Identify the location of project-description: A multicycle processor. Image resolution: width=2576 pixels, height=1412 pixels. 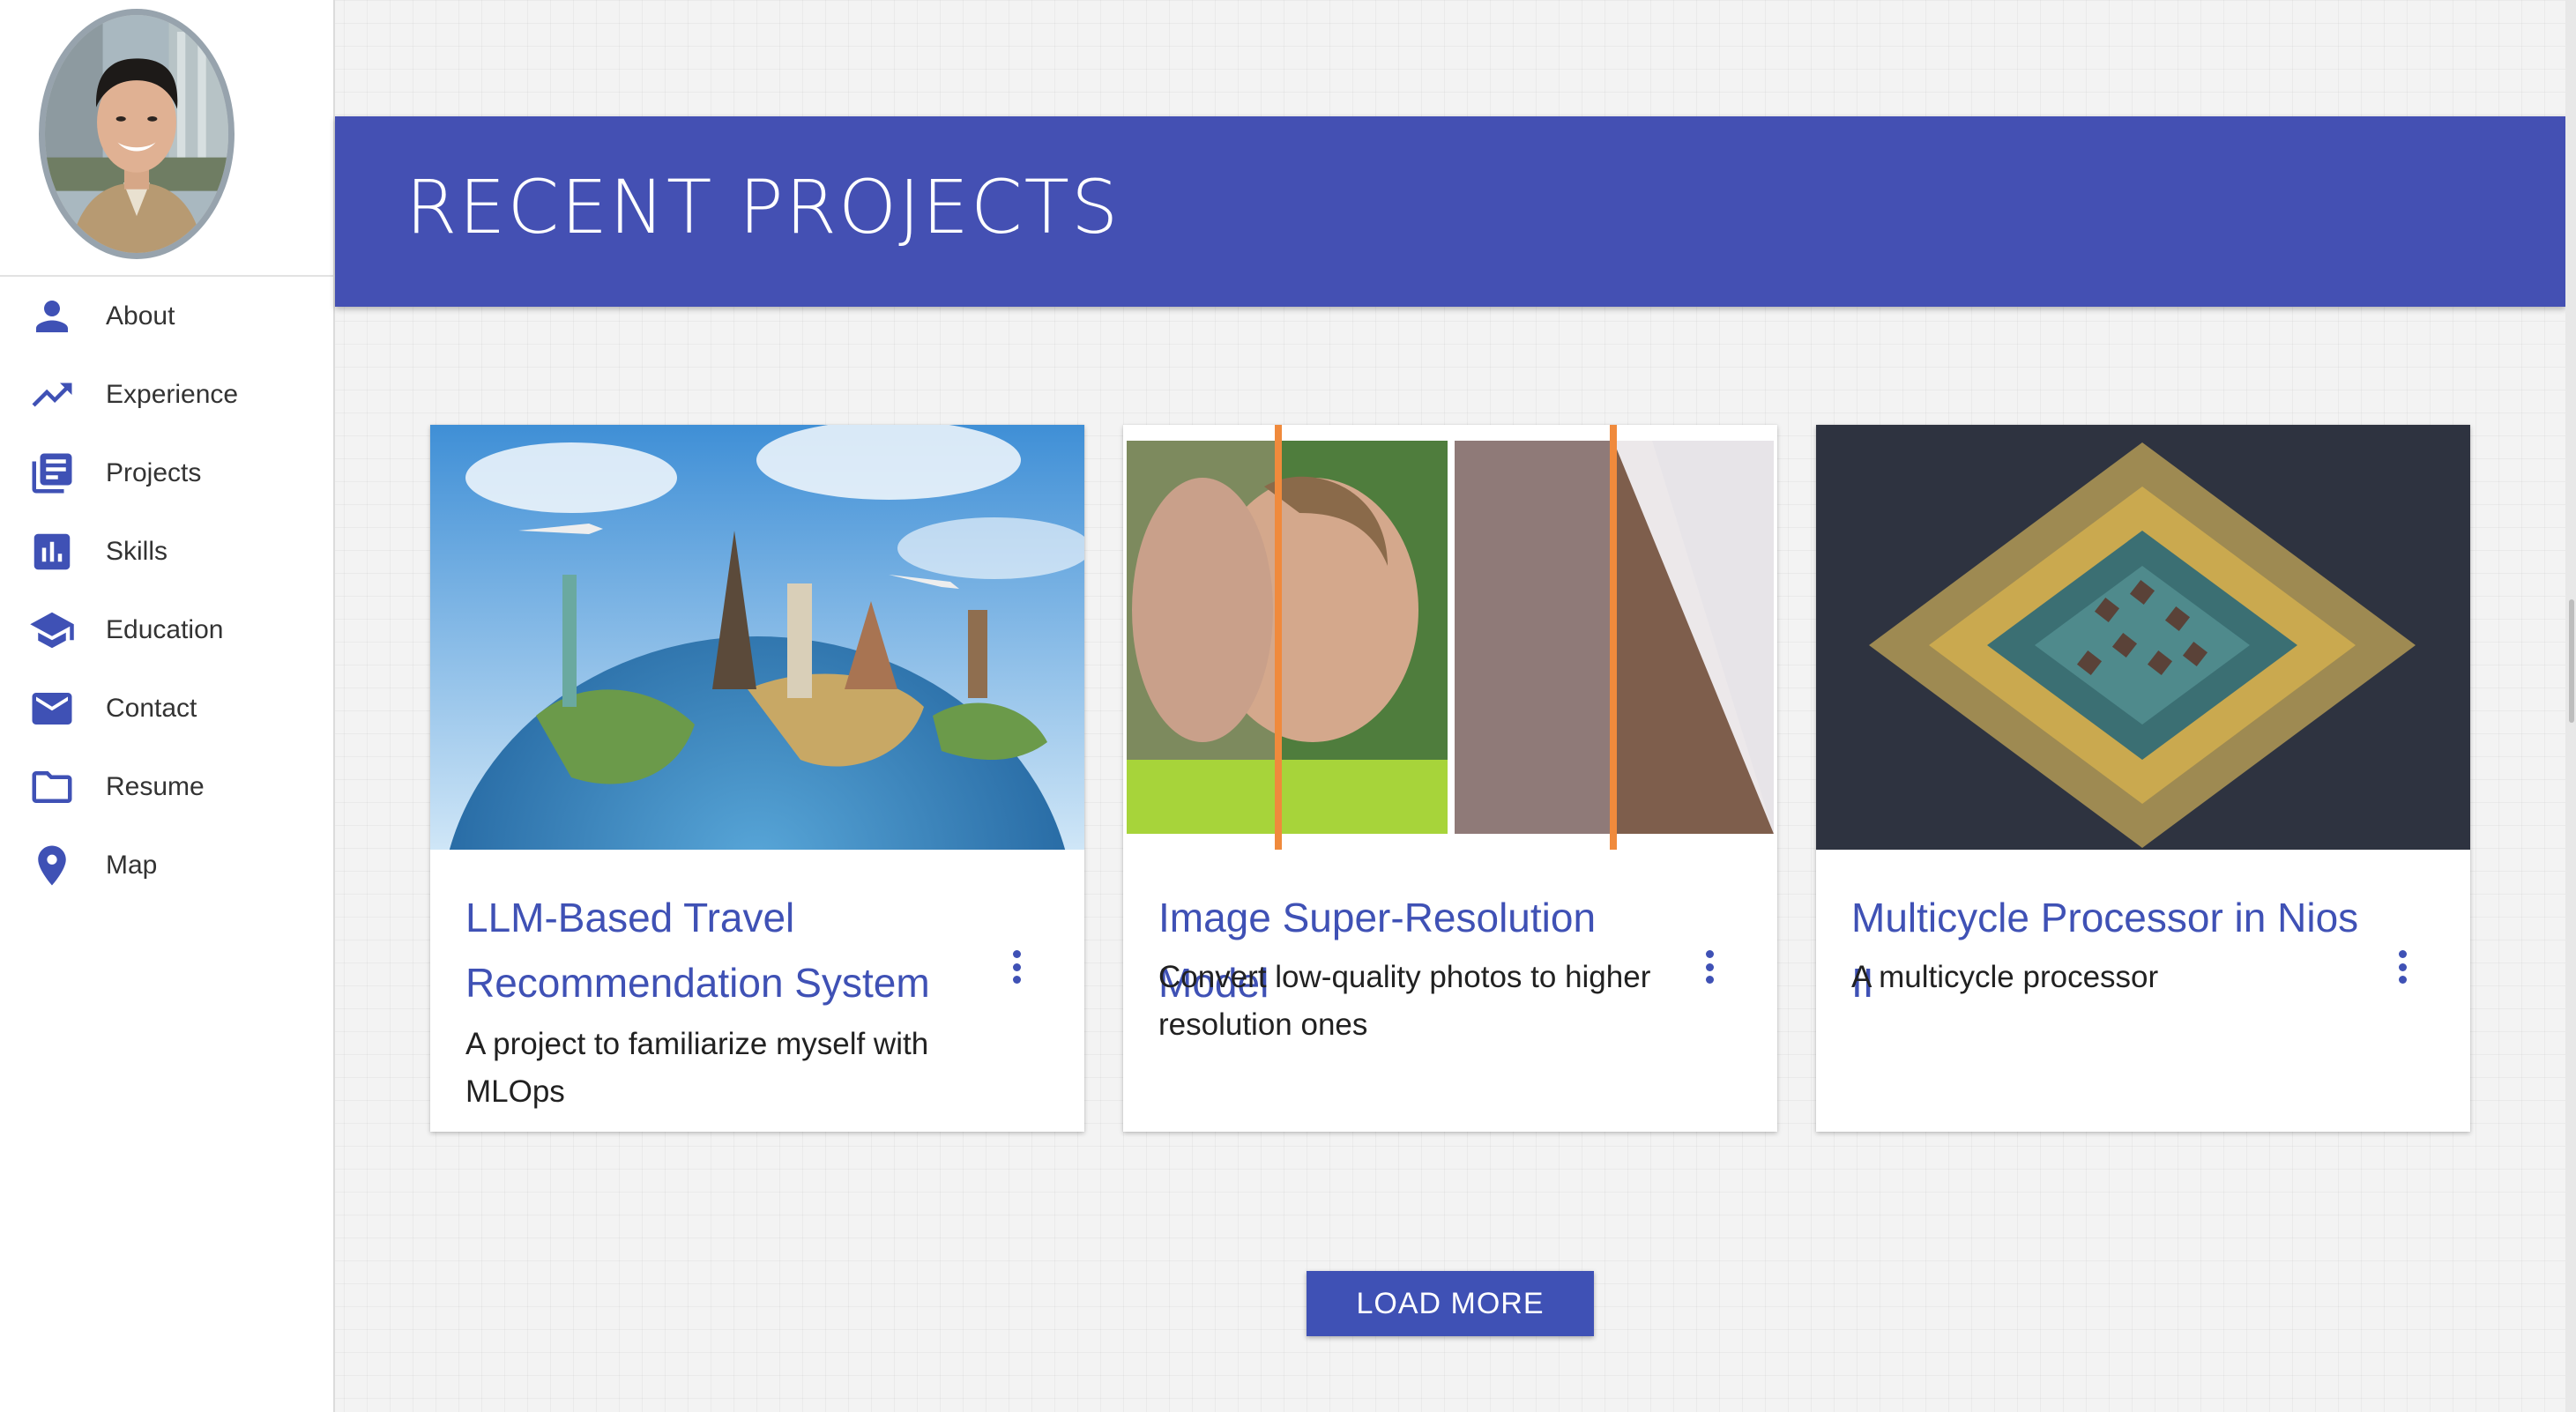
(2005, 977).